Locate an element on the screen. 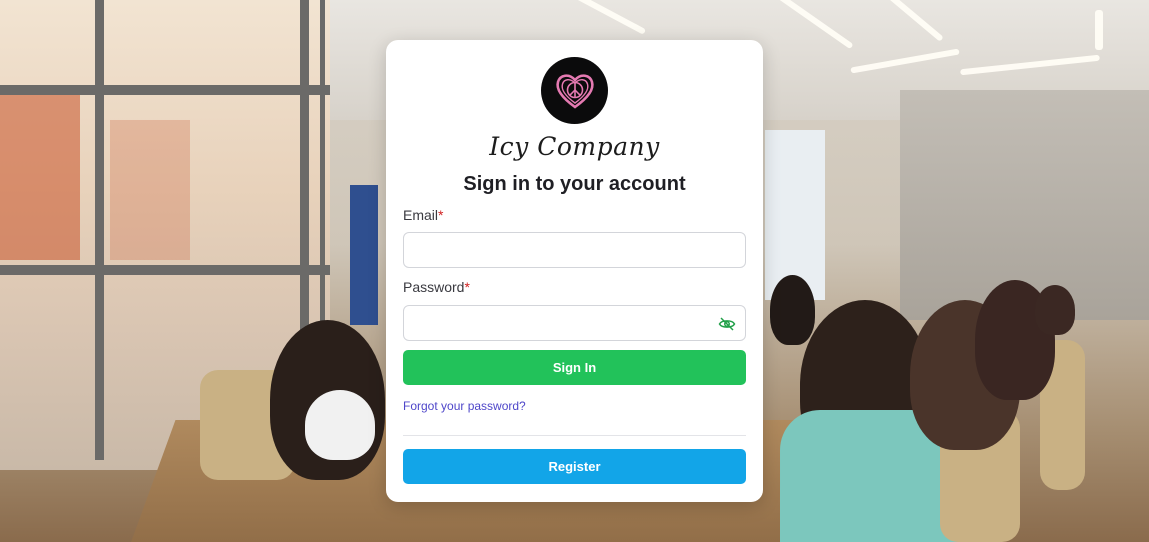 Image resolution: width=1149 pixels, height=542 pixels. password-label-text: Password is located at coordinates (434, 287).